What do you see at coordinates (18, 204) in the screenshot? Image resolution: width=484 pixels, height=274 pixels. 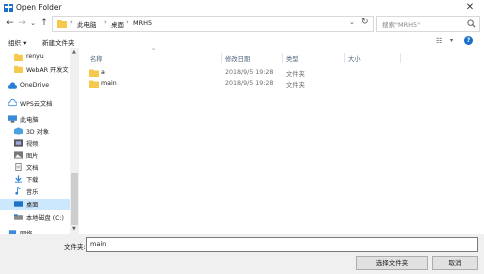 I see `desktop-icon` at bounding box center [18, 204].